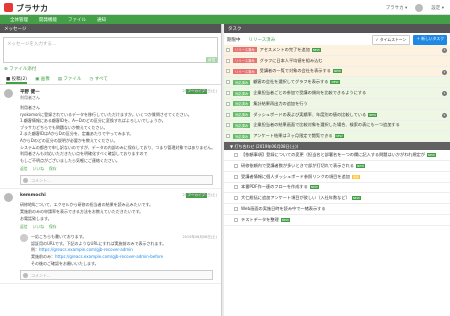 This screenshot has height=316, width=450. I want to click on task-title: アセスメントの完了を追加, so click(285, 50).